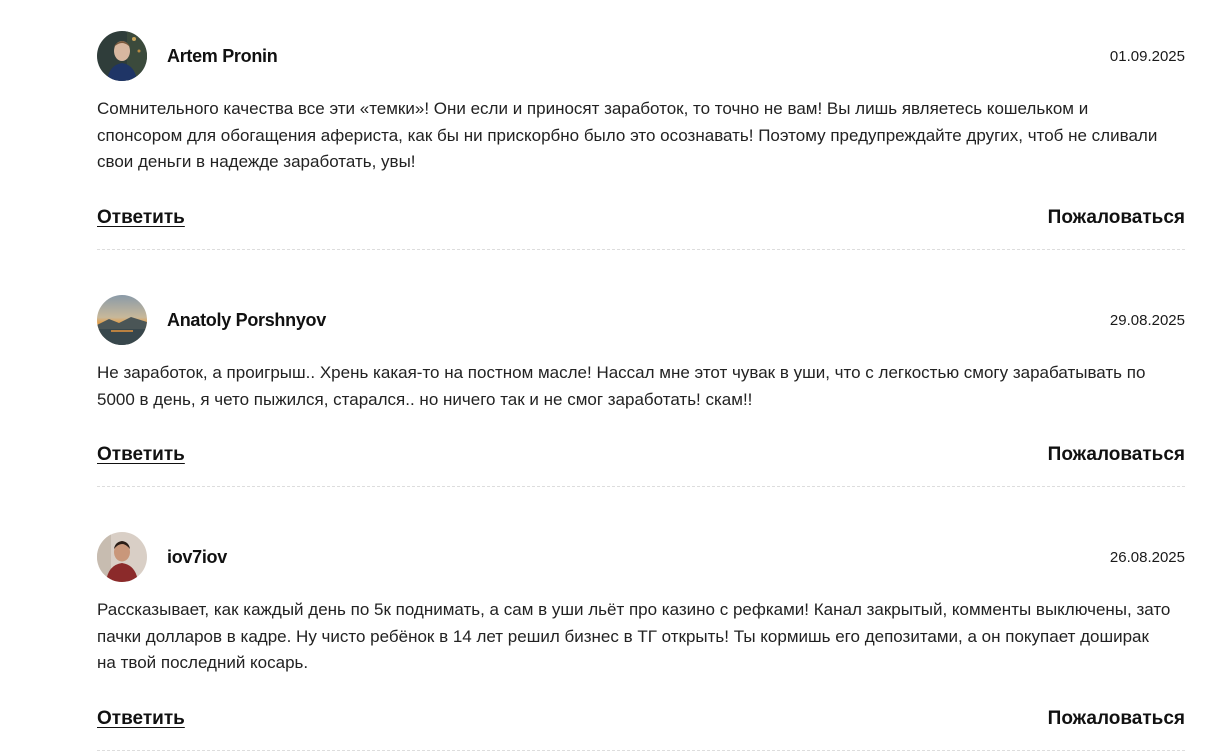  What do you see at coordinates (197, 557) in the screenshot?
I see `author-name: iov7iov` at bounding box center [197, 557].